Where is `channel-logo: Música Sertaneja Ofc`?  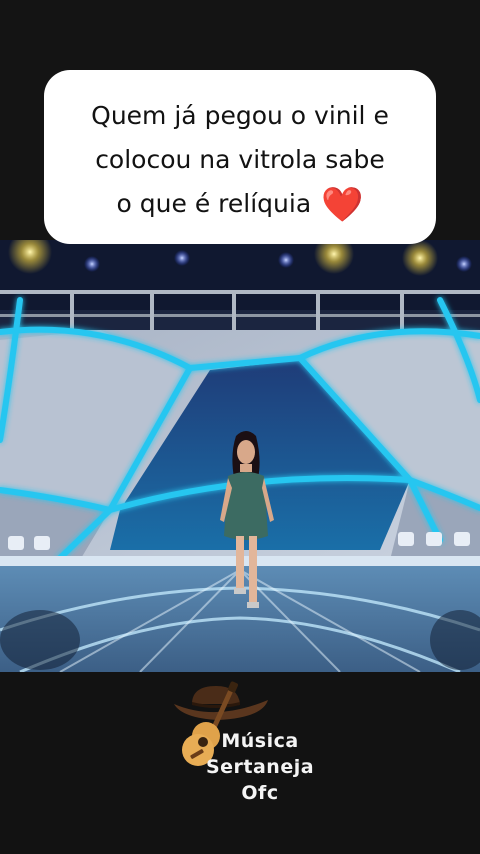
channel-logo: Música Sertaneja Ofc is located at coordinates (248, 752).